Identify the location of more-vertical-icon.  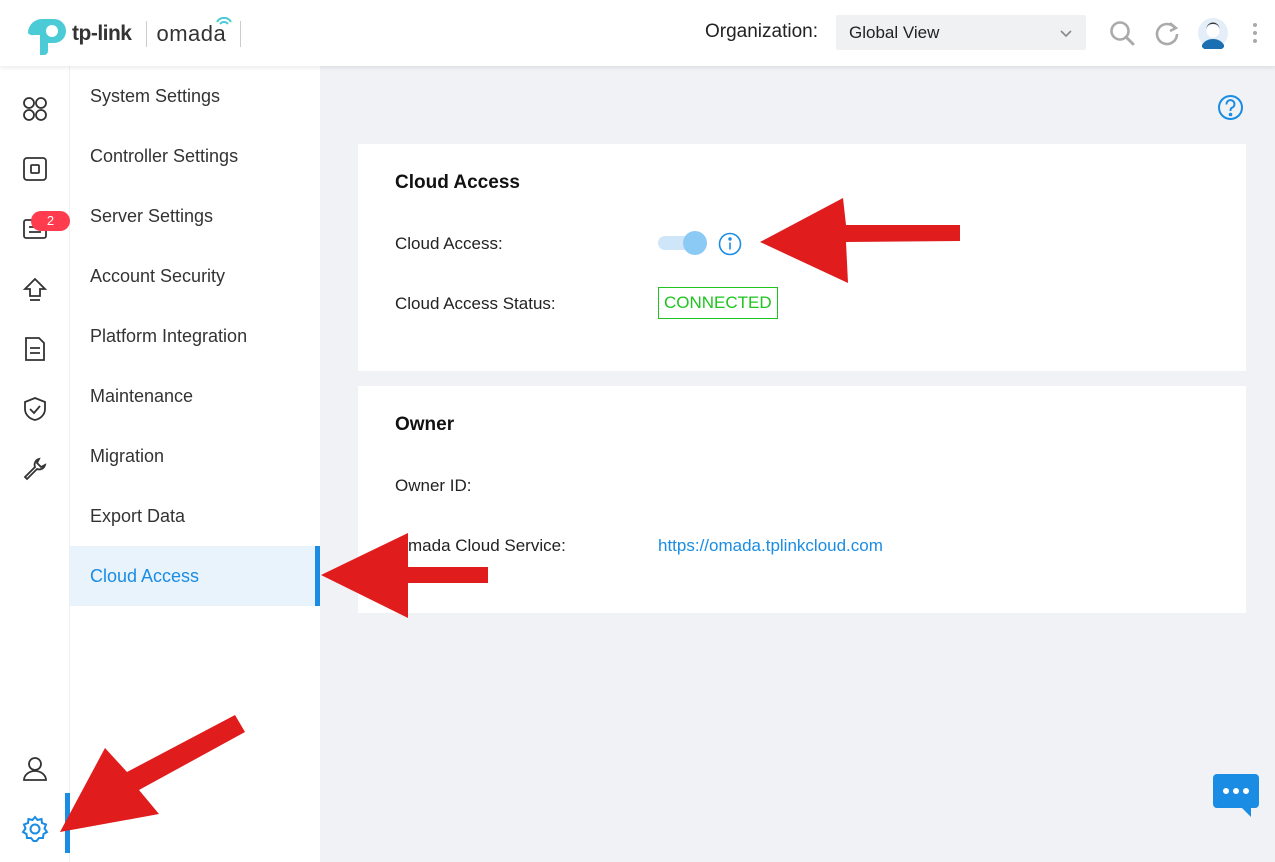
(1255, 33).